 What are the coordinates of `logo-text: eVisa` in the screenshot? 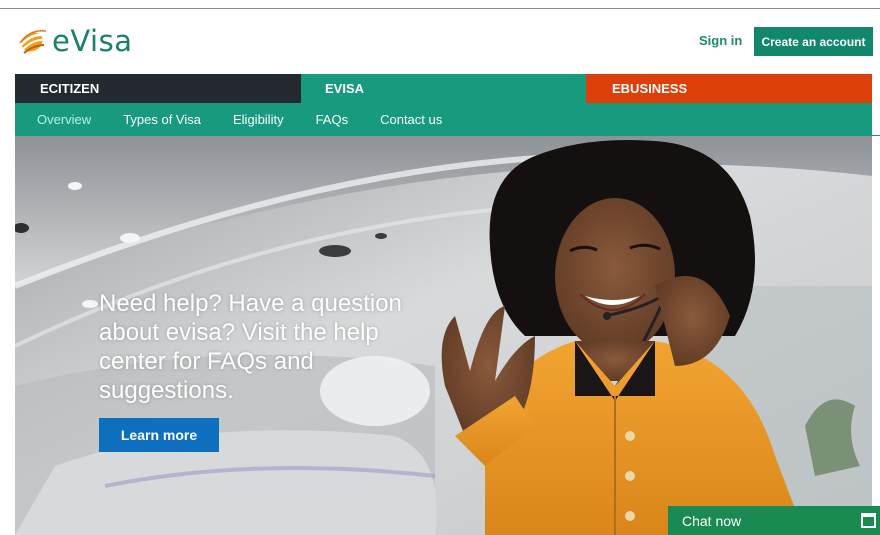 It's located at (92, 41).